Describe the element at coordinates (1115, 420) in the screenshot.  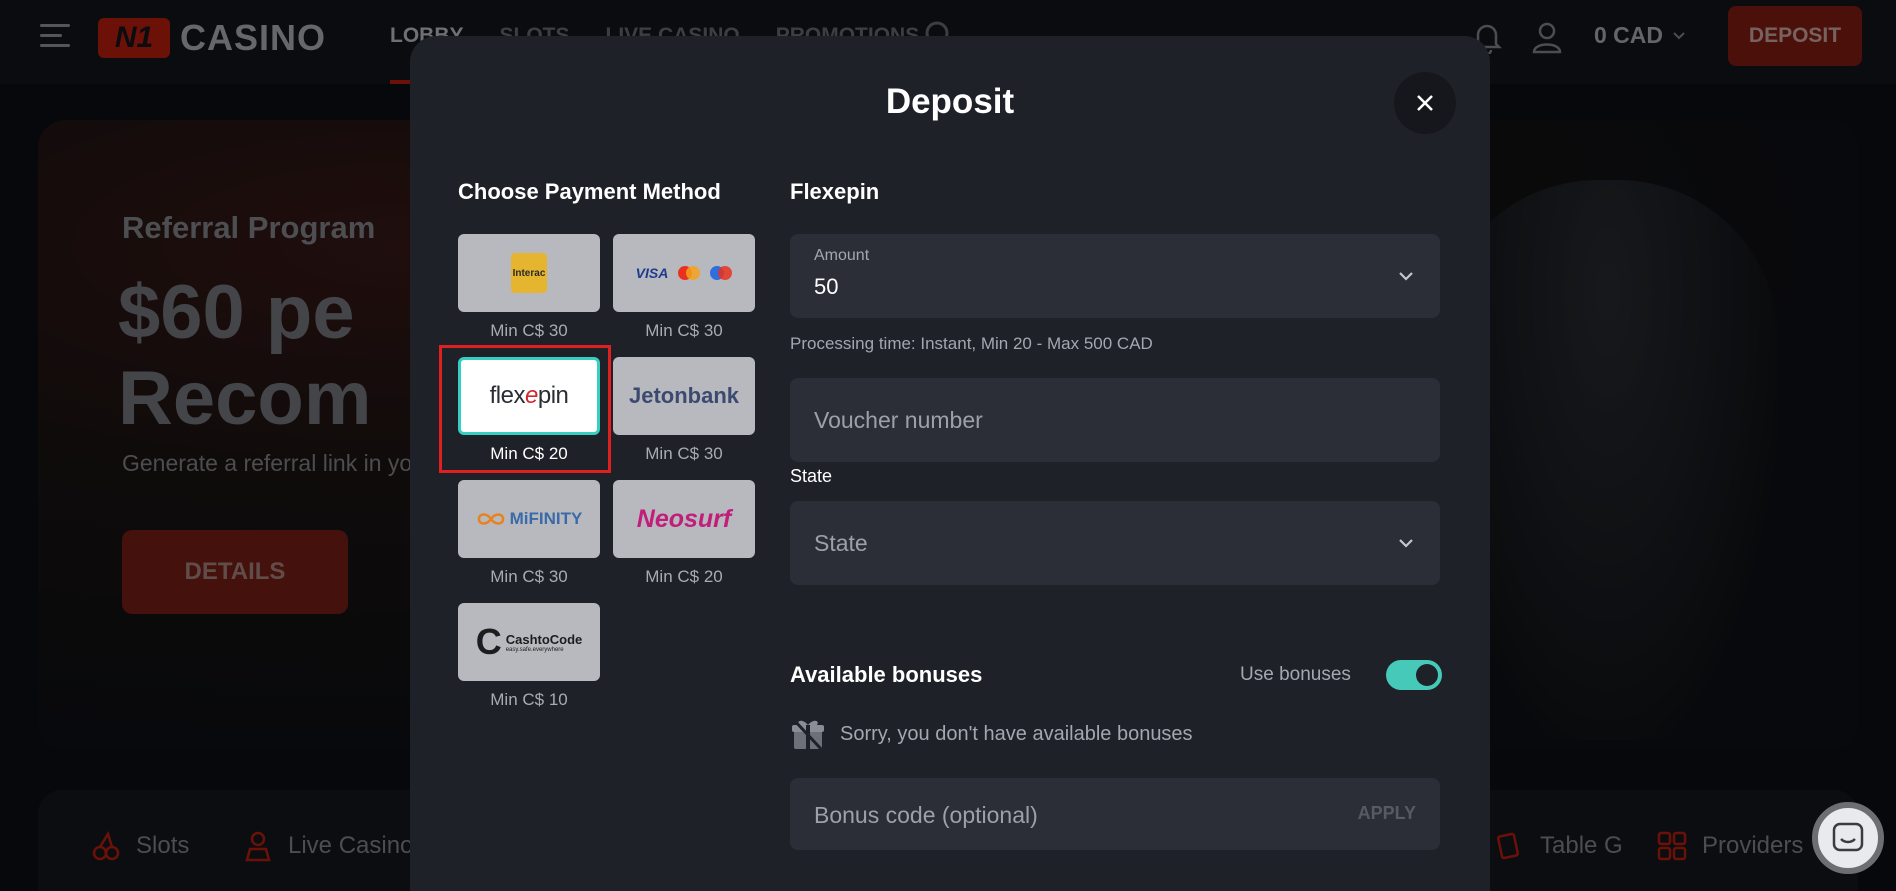
I see `voucher-input: Voucher number` at that location.